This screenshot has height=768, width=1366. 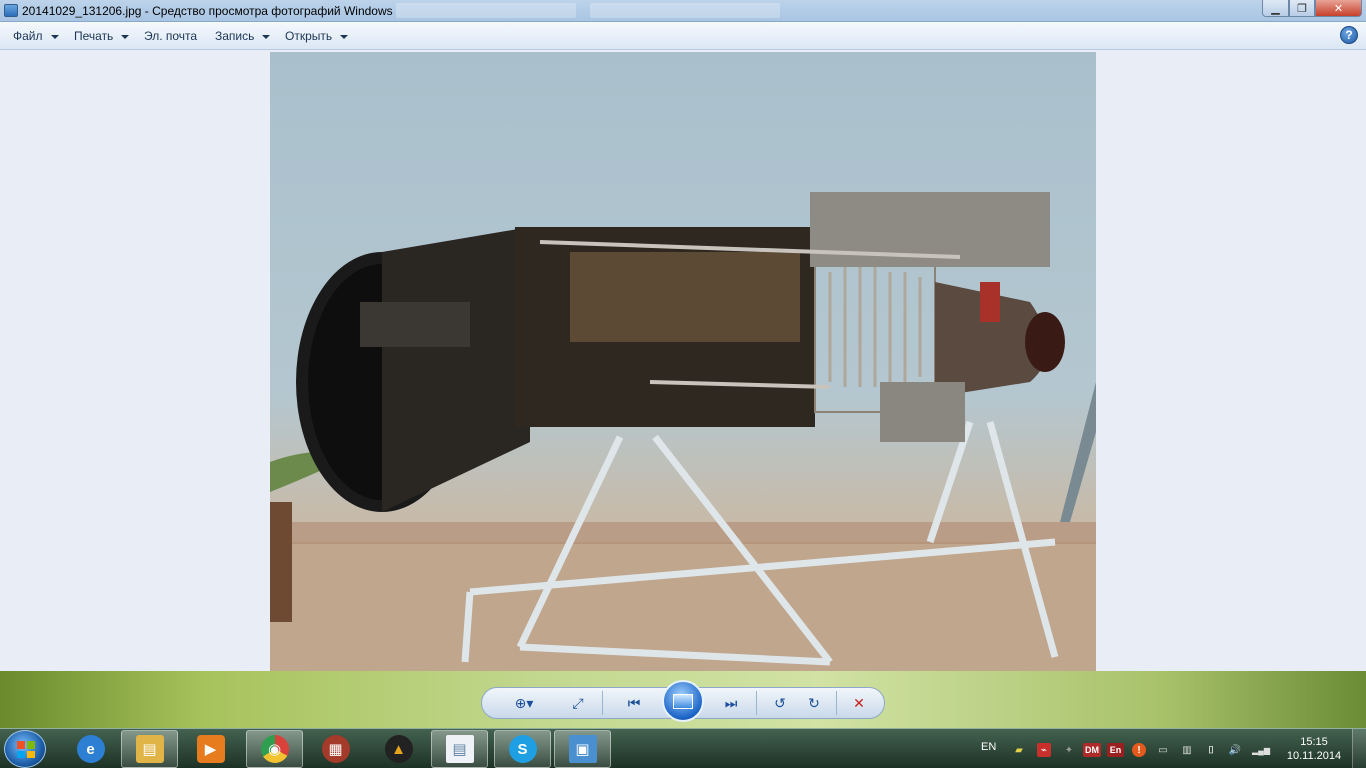 What do you see at coordinates (1187, 750) in the screenshot?
I see `network-box-icon: ▥` at bounding box center [1187, 750].